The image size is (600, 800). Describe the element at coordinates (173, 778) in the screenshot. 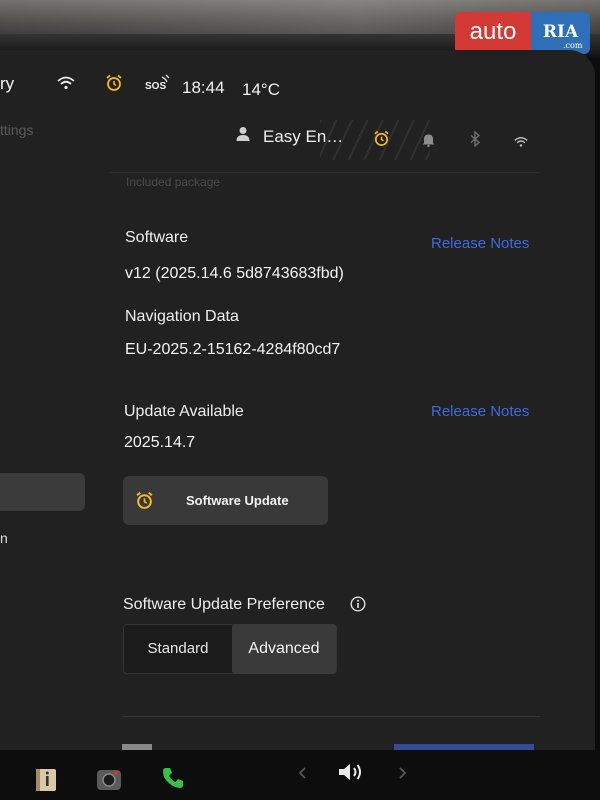

I see `phone-icon` at that location.